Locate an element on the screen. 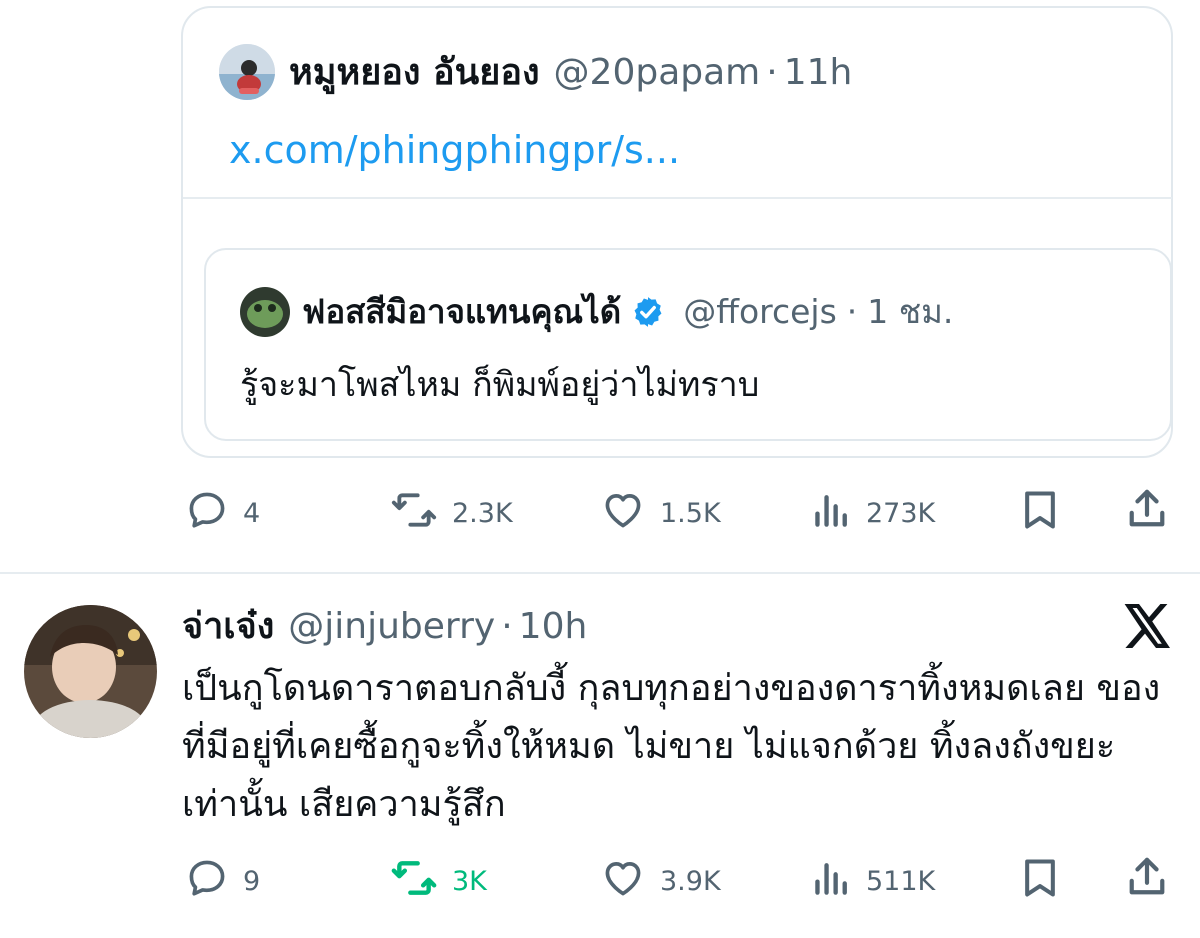 This screenshot has height=938, width=1200. views-button: 273K is located at coordinates (873, 513).